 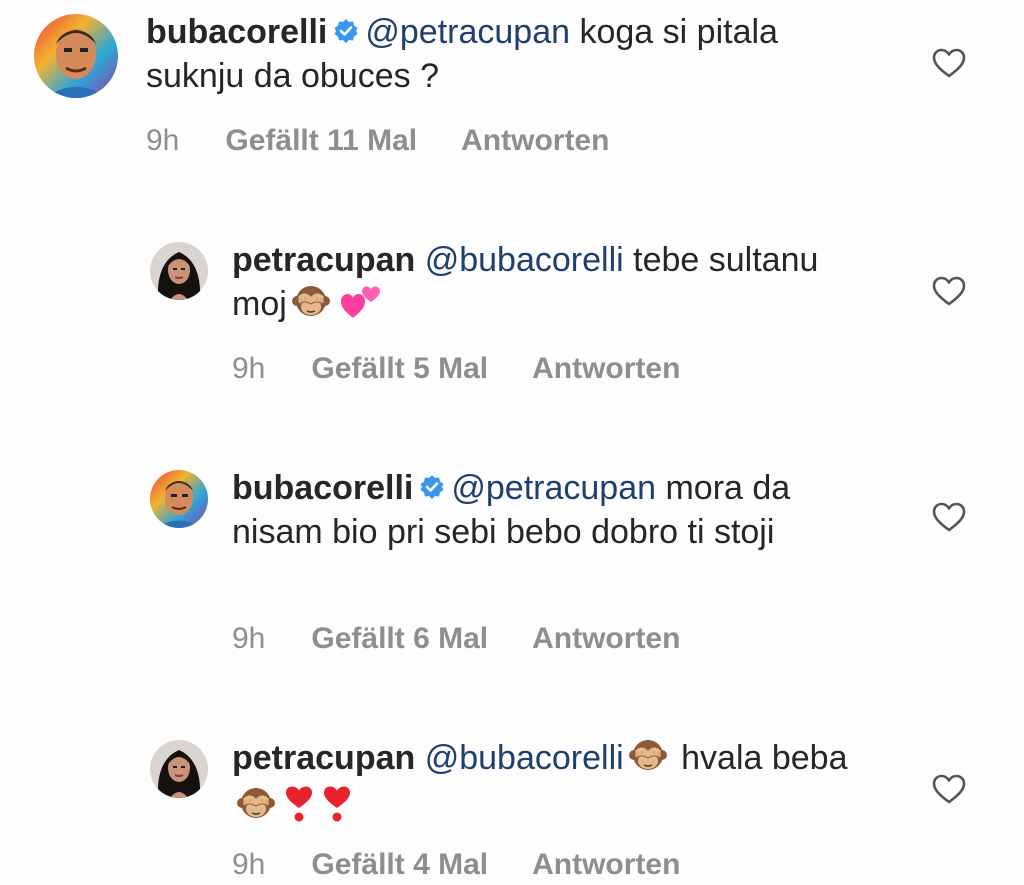 I want to click on two-hearts-emoji-icon, so click(x=361, y=302).